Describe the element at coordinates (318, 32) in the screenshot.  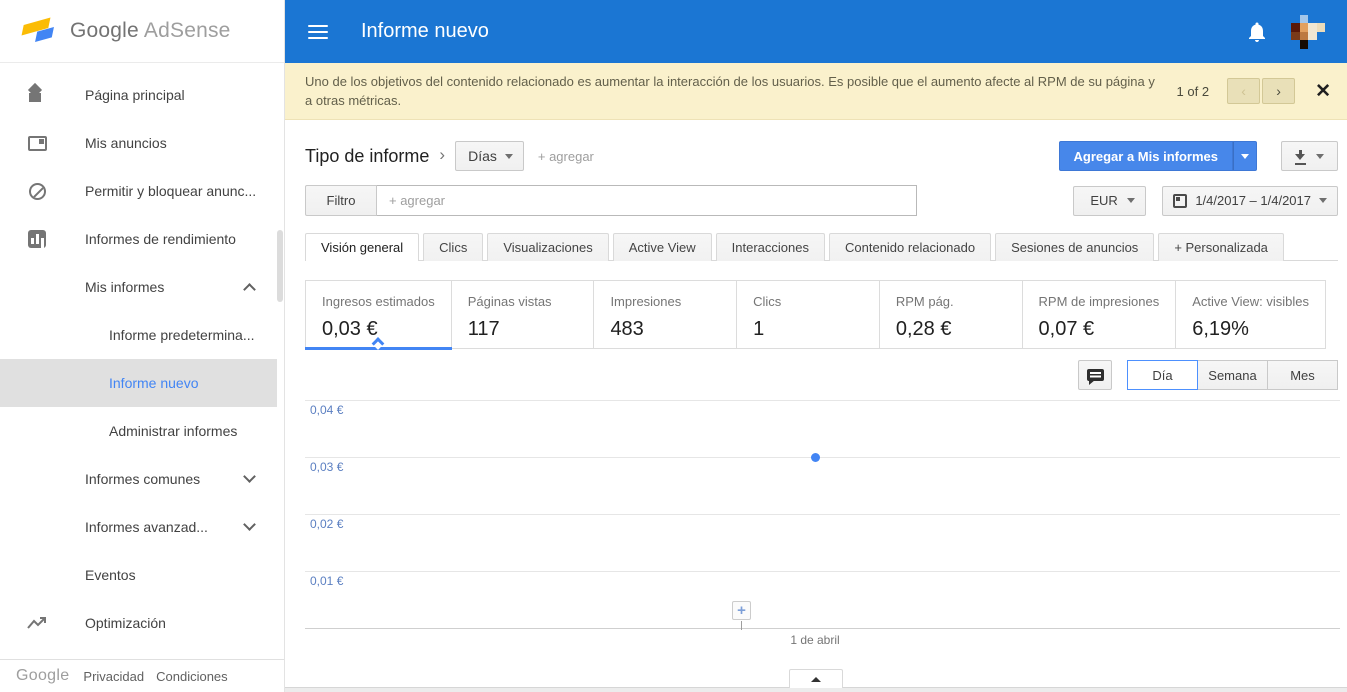
I see `menu-icon` at that location.